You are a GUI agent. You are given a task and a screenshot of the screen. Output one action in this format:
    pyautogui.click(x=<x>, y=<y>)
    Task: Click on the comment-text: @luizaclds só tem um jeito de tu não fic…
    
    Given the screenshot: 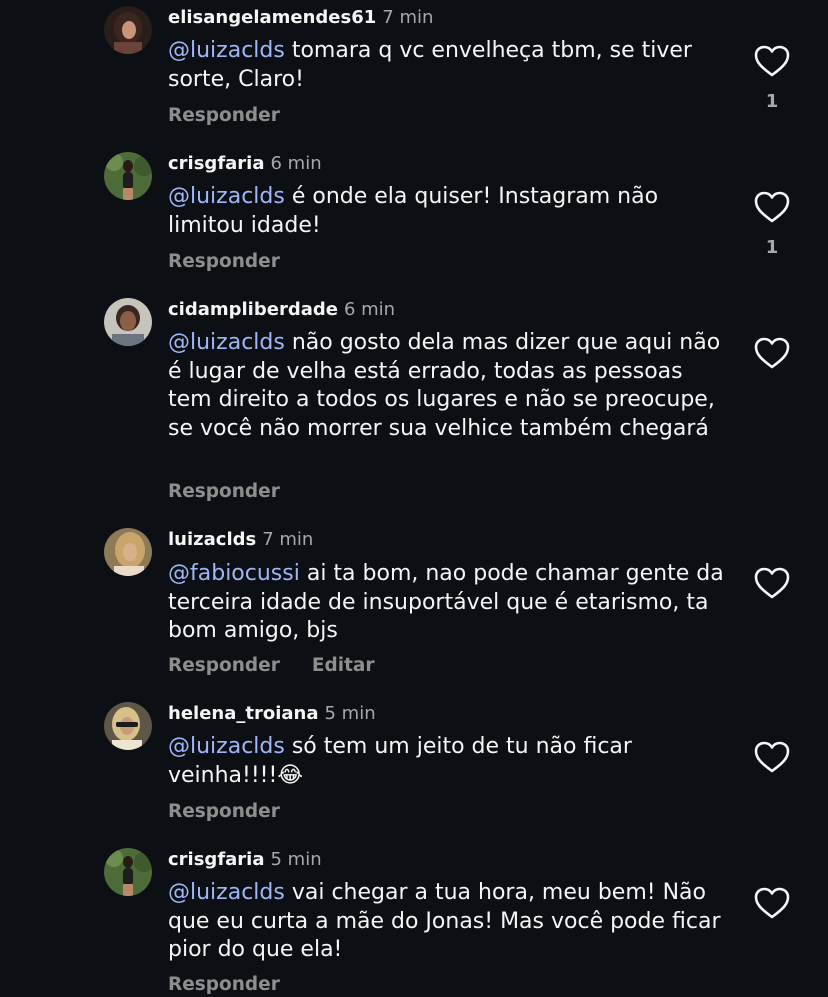 What is the action you would take?
    pyautogui.click(x=448, y=761)
    